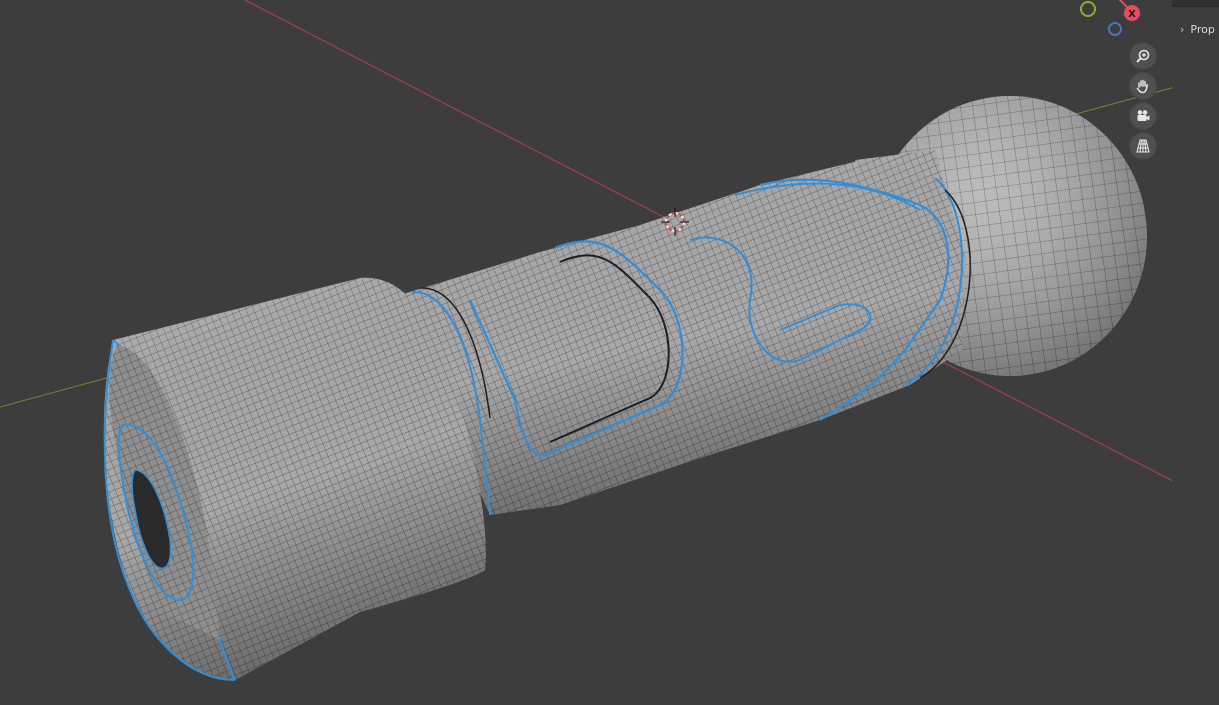 The image size is (1219, 705). Describe the element at coordinates (1132, 14) in the screenshot. I see `gizmo-x-label: X` at that location.